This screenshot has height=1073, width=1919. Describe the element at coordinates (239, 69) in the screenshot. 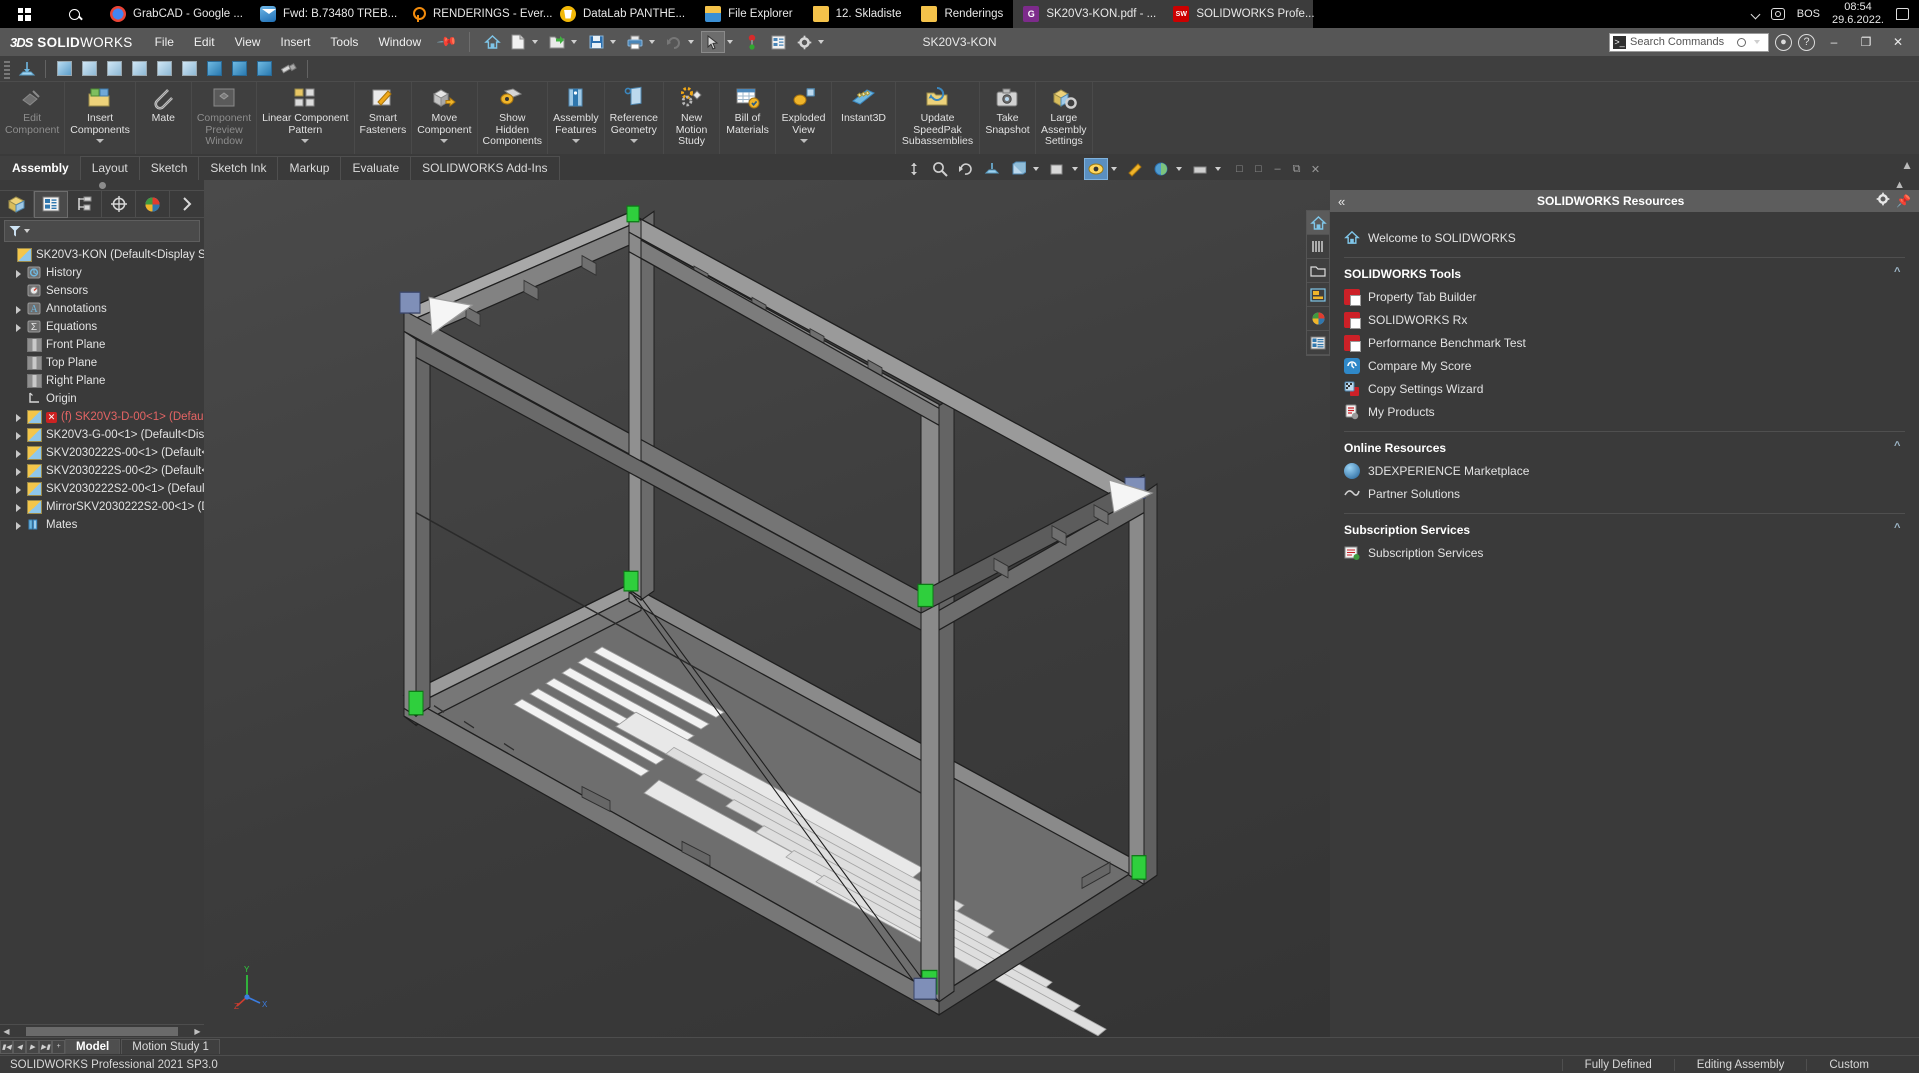

I see `apply-scene-icon` at that location.